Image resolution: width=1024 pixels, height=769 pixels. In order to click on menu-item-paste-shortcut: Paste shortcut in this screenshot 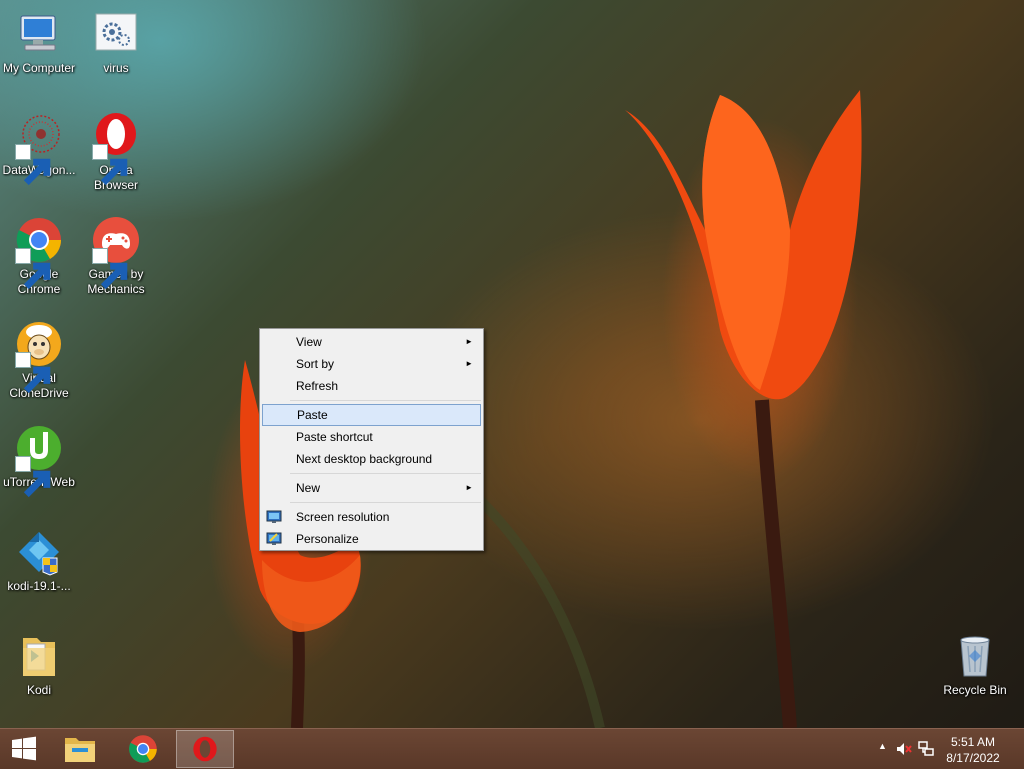, I will do `click(371, 437)`.